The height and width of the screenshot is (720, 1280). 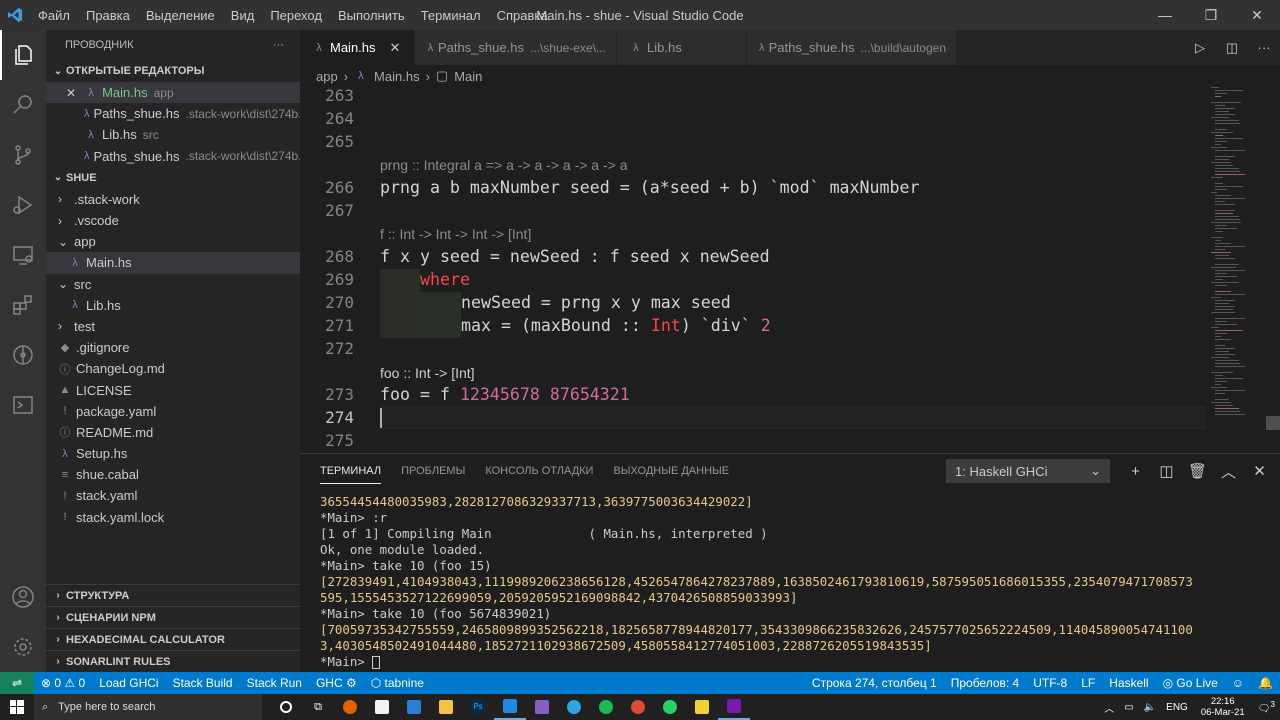 I want to click on visual-studio-icon, so click(x=542, y=707).